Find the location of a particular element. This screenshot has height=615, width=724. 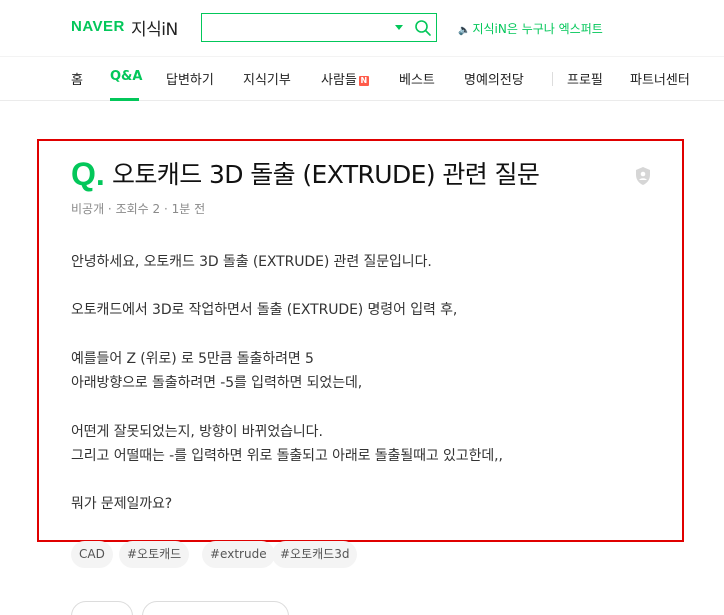

new-badge: N is located at coordinates (363, 81).